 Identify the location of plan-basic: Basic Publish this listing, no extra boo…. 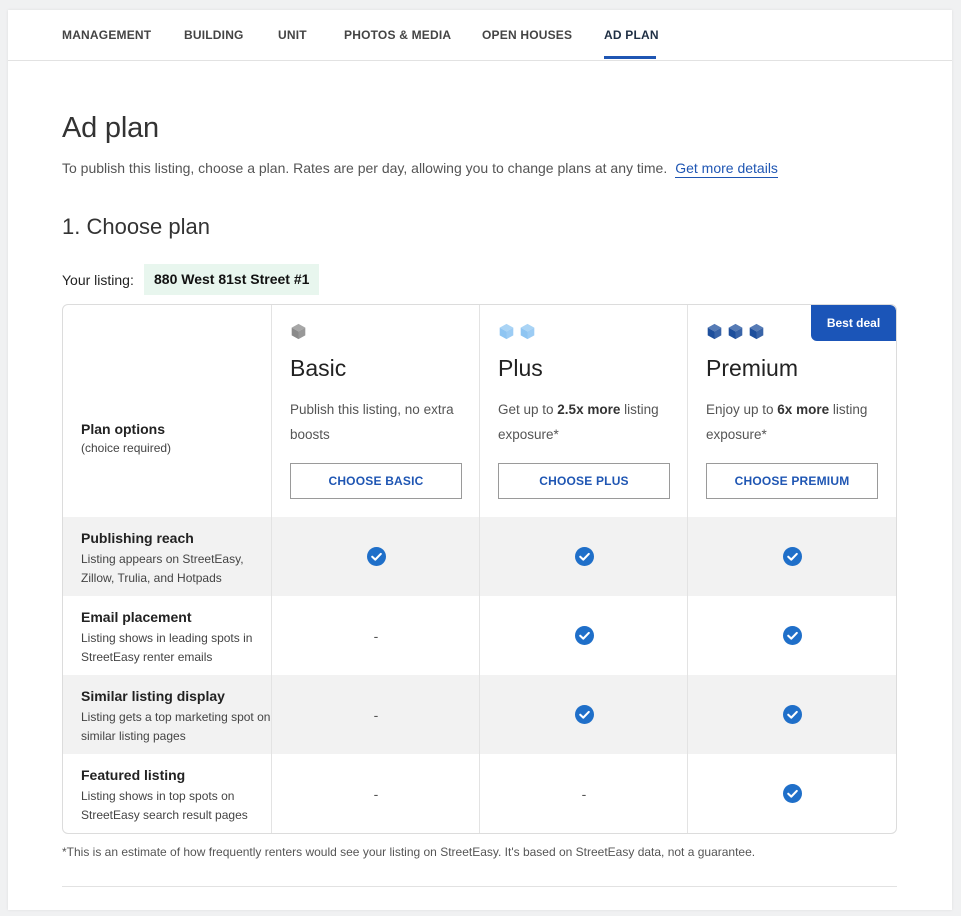
(376, 411).